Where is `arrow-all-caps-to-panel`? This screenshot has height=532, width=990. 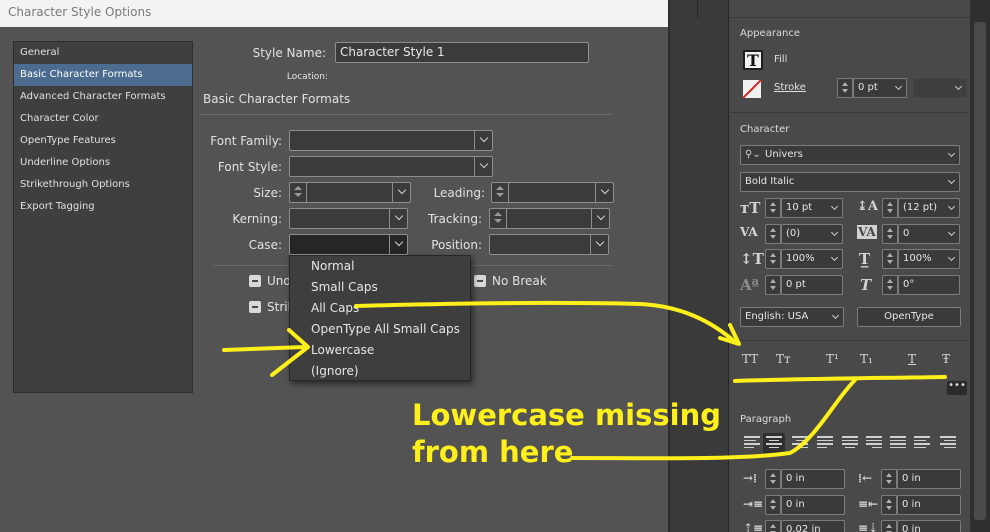
arrow-all-caps-to-panel is located at coordinates (545, 322).